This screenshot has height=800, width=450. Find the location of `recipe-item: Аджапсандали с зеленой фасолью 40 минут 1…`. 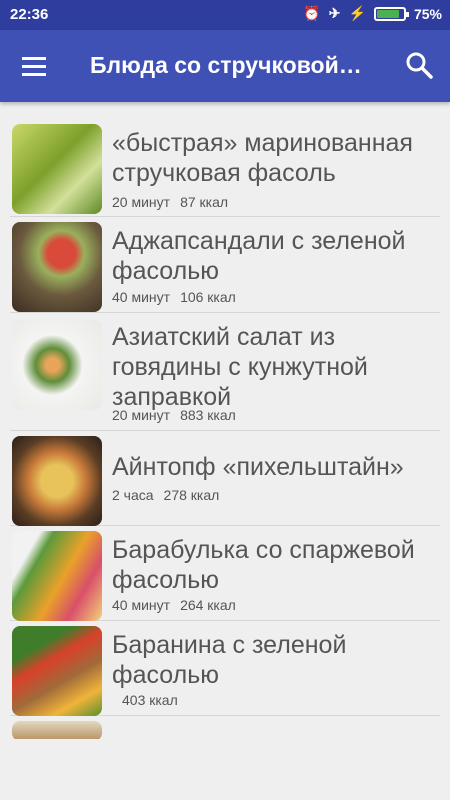

recipe-item: Аджапсандали с зеленой фасолью 40 минут 1… is located at coordinates (225, 264).